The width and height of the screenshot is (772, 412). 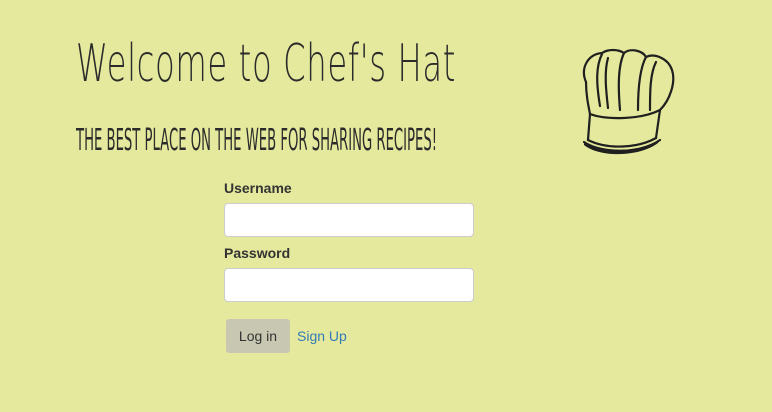 I want to click on signup-link: Sign Up, so click(x=322, y=336).